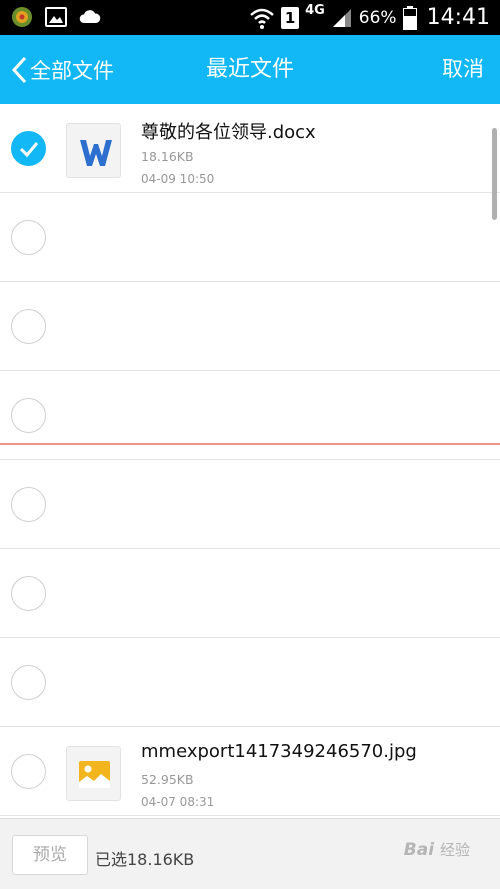 The width and height of the screenshot is (500, 889). Describe the element at coordinates (93, 150) in the screenshot. I see `word-doc-icon` at that location.